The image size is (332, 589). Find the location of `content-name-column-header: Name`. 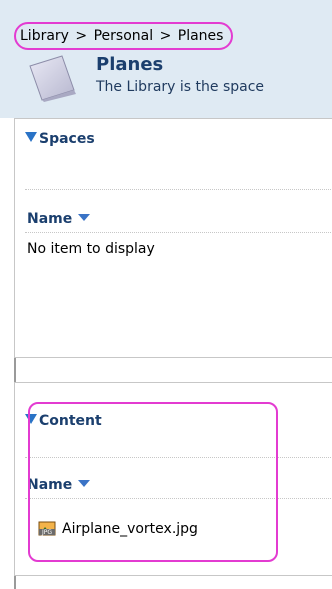

content-name-column-header: Name is located at coordinates (59, 485).